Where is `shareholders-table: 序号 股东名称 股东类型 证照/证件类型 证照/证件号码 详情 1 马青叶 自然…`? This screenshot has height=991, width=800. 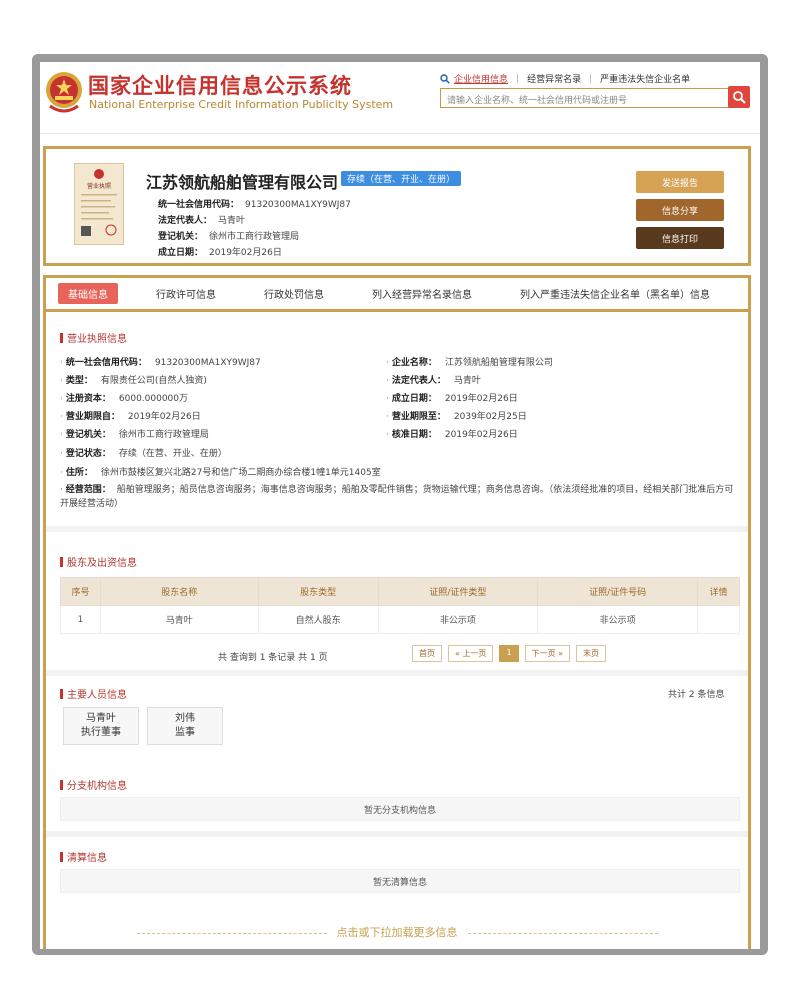 shareholders-table: 序号 股东名称 股东类型 证照/证件类型 证照/证件号码 详情 1 马青叶 自然… is located at coordinates (400, 605).